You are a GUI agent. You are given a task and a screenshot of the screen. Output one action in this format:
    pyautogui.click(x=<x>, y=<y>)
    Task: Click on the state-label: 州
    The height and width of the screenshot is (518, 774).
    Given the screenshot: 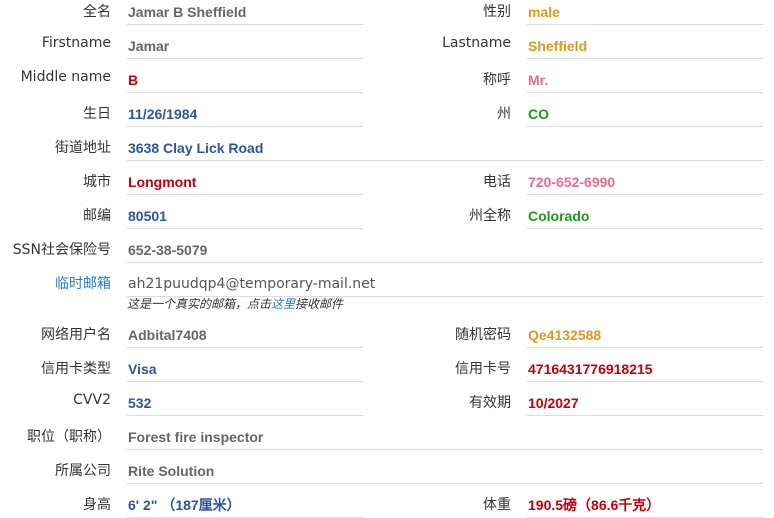 What is the action you would take?
    pyautogui.click(x=504, y=114)
    